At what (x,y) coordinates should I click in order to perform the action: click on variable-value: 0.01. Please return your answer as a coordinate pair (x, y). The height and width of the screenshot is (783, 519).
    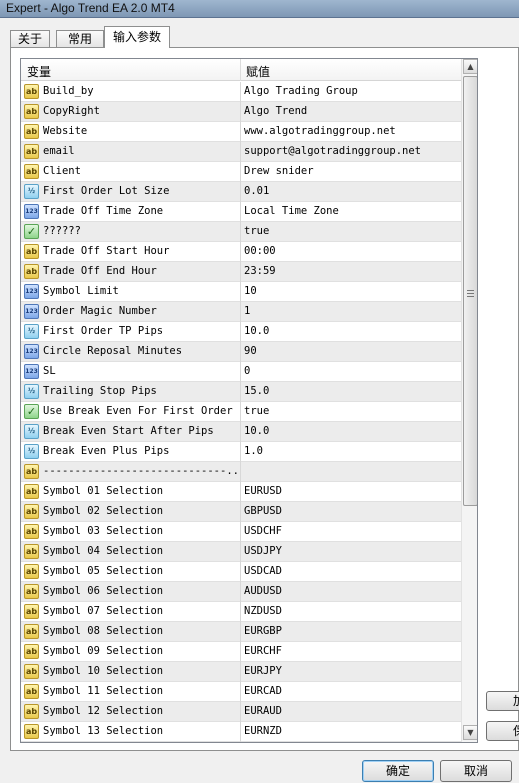
    Looking at the image, I should click on (256, 191).